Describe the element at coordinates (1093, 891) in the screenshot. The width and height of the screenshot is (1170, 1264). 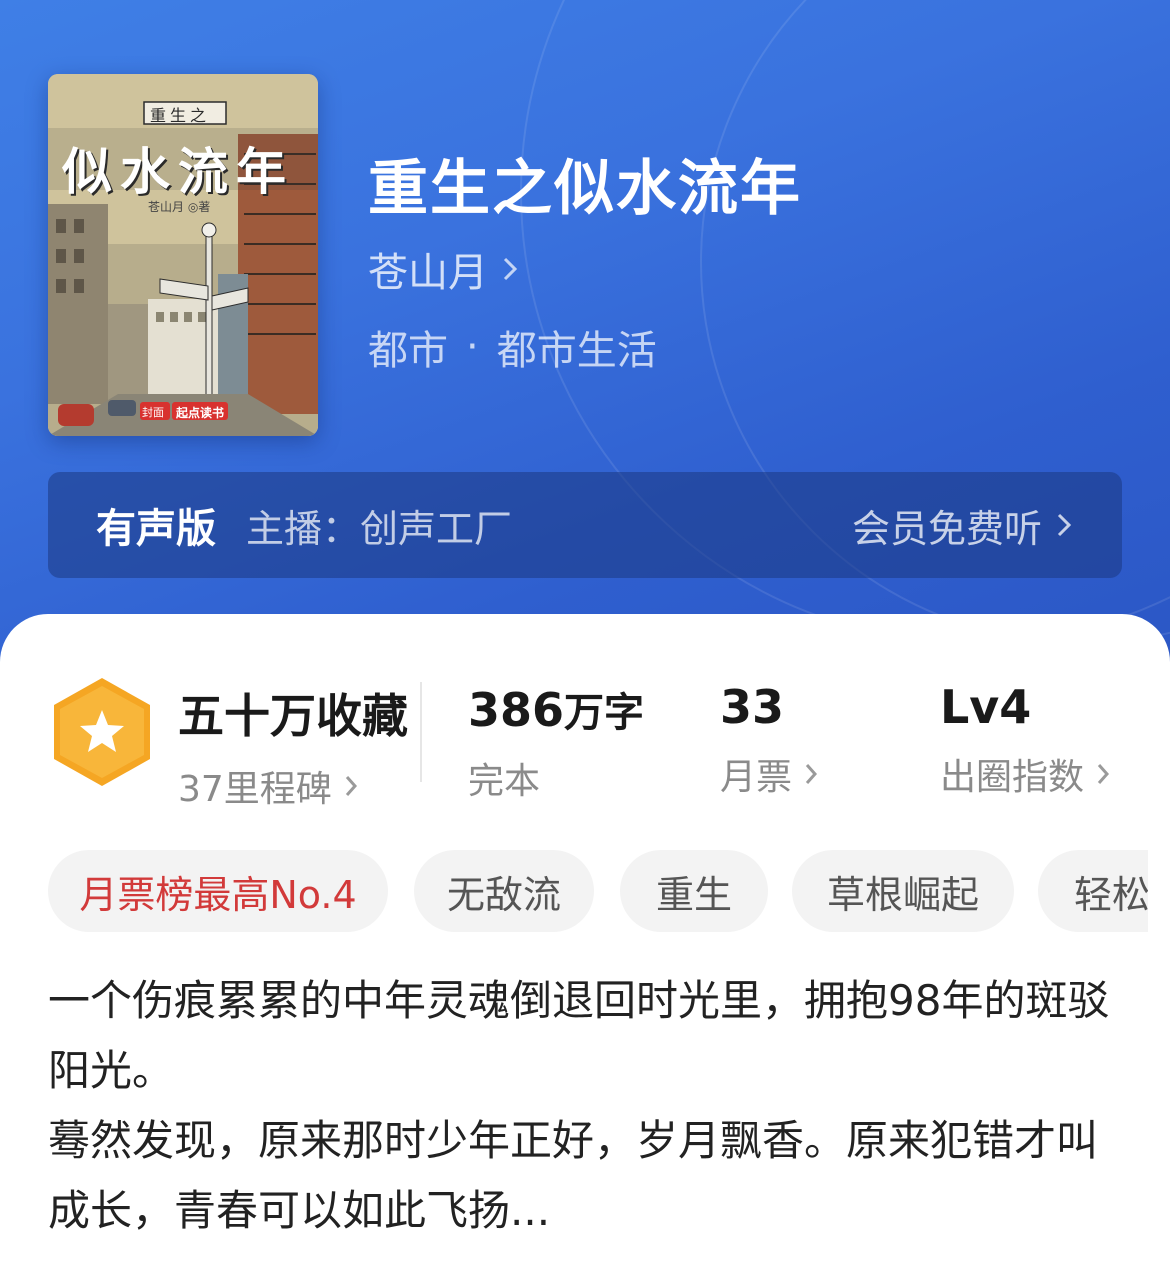
I see `tag-item: 轻松` at that location.